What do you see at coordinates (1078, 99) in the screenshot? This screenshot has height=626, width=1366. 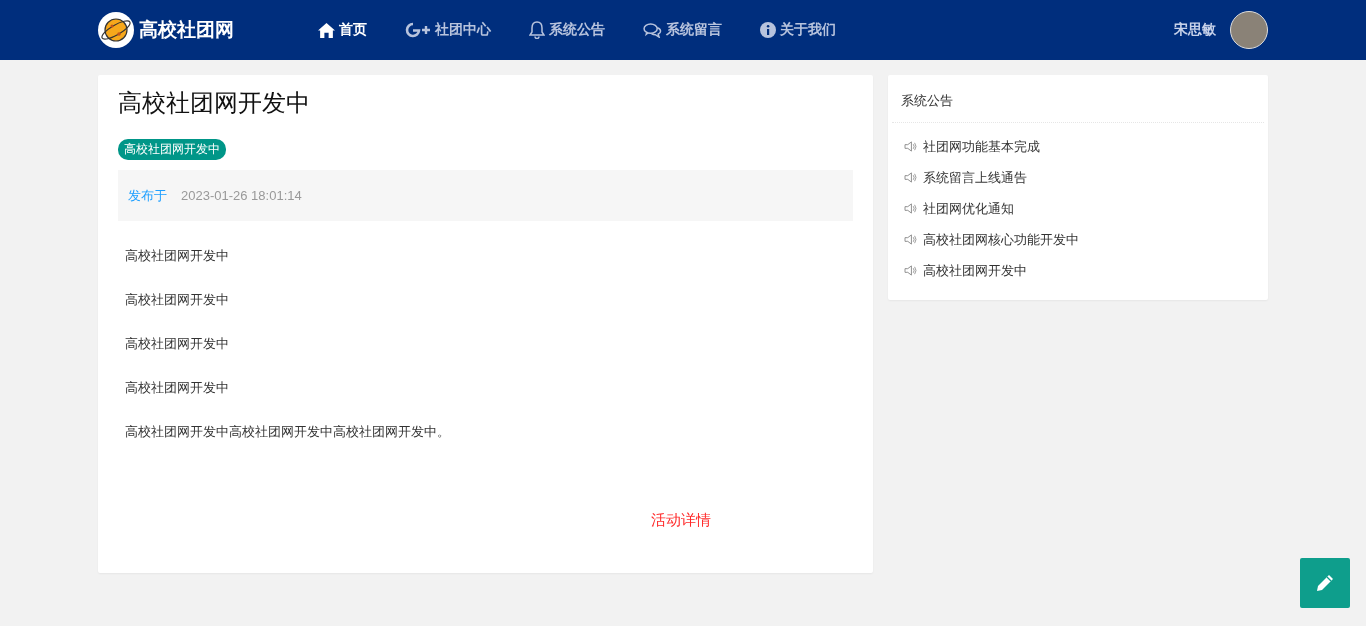 I see `panel-title: 系统公告` at bounding box center [1078, 99].